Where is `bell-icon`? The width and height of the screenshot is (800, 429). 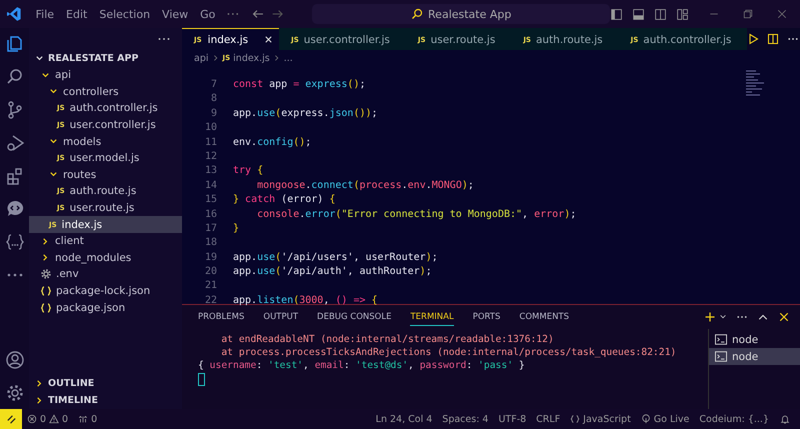 bell-icon is located at coordinates (785, 419).